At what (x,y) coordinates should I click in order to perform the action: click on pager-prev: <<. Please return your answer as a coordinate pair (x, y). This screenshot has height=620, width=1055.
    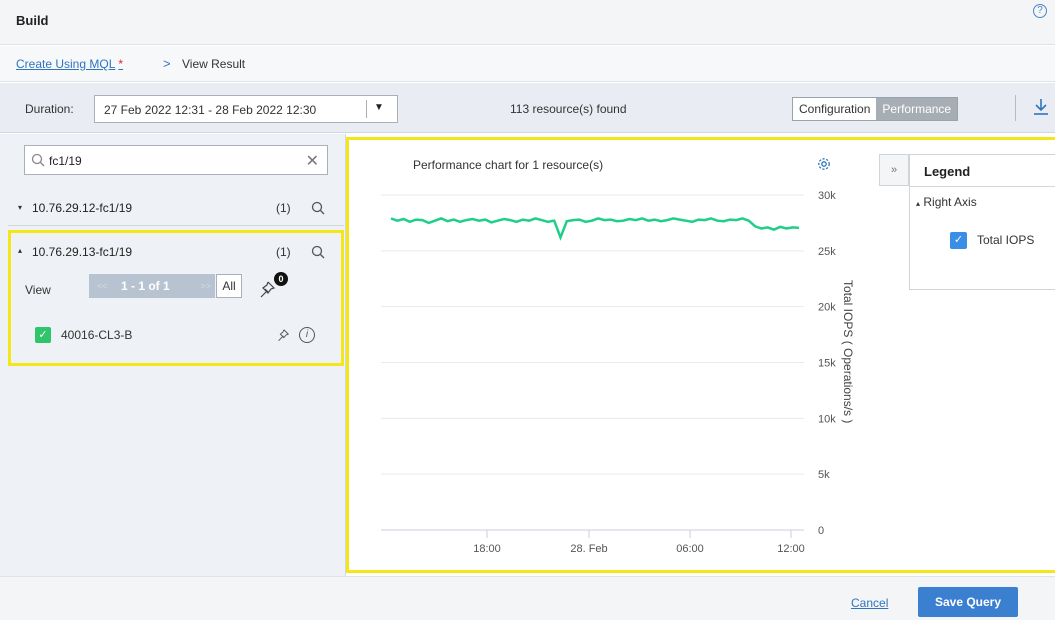
    Looking at the image, I should click on (102, 286).